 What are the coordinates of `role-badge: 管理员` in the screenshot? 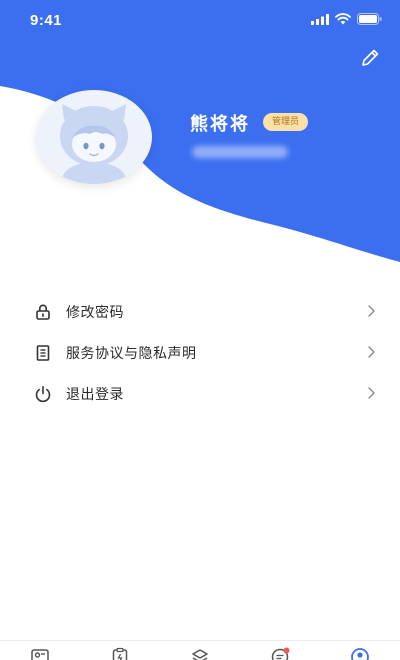 It's located at (286, 122).